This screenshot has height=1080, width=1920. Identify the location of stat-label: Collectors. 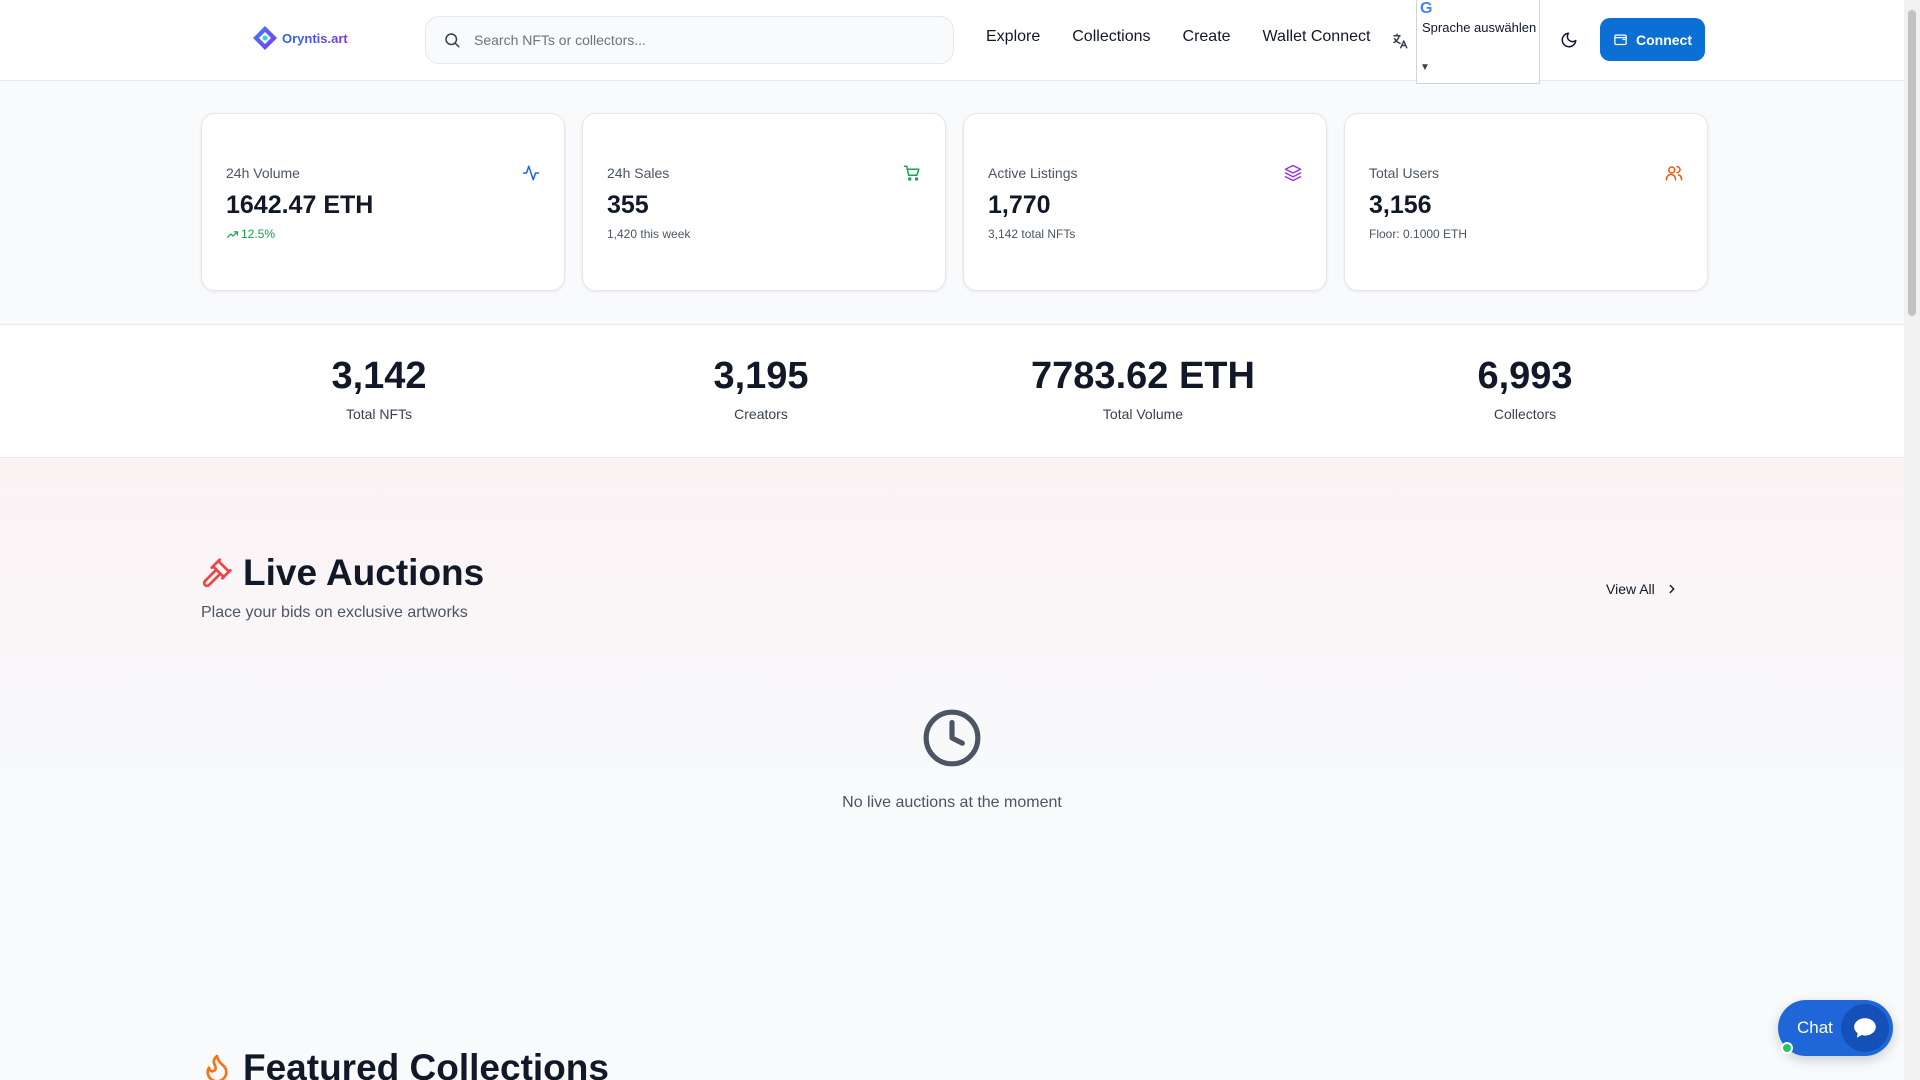
(1525, 414).